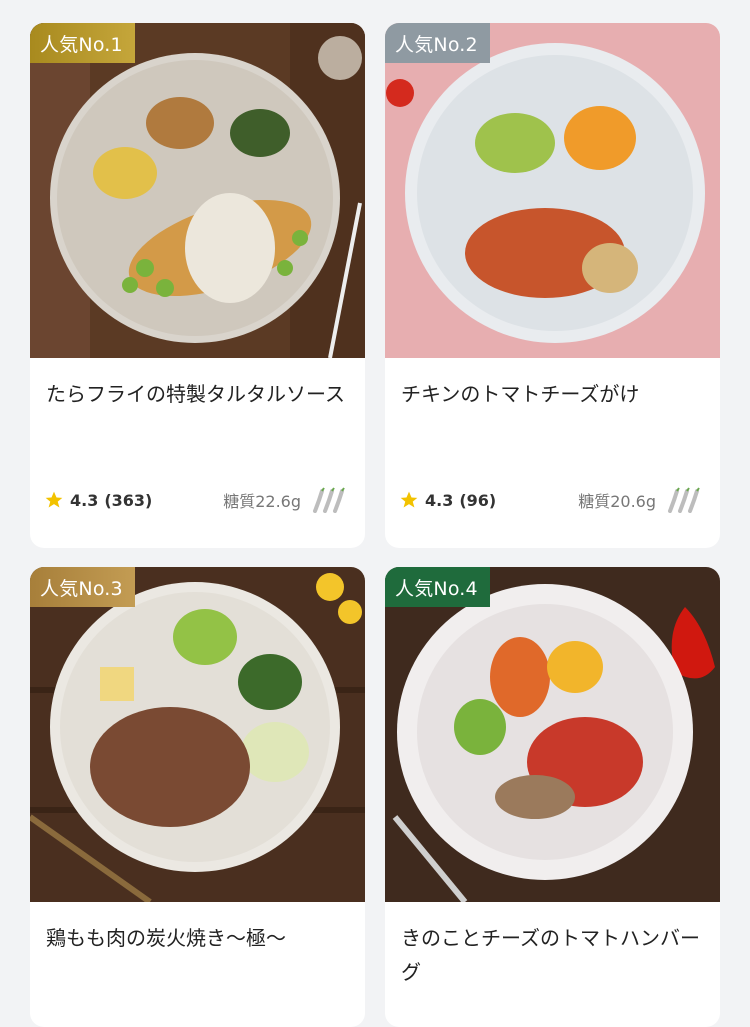 The height and width of the screenshot is (1027, 750). What do you see at coordinates (197, 500) in the screenshot?
I see `product-meta: 4.3 (363) 糖質22.6g` at bounding box center [197, 500].